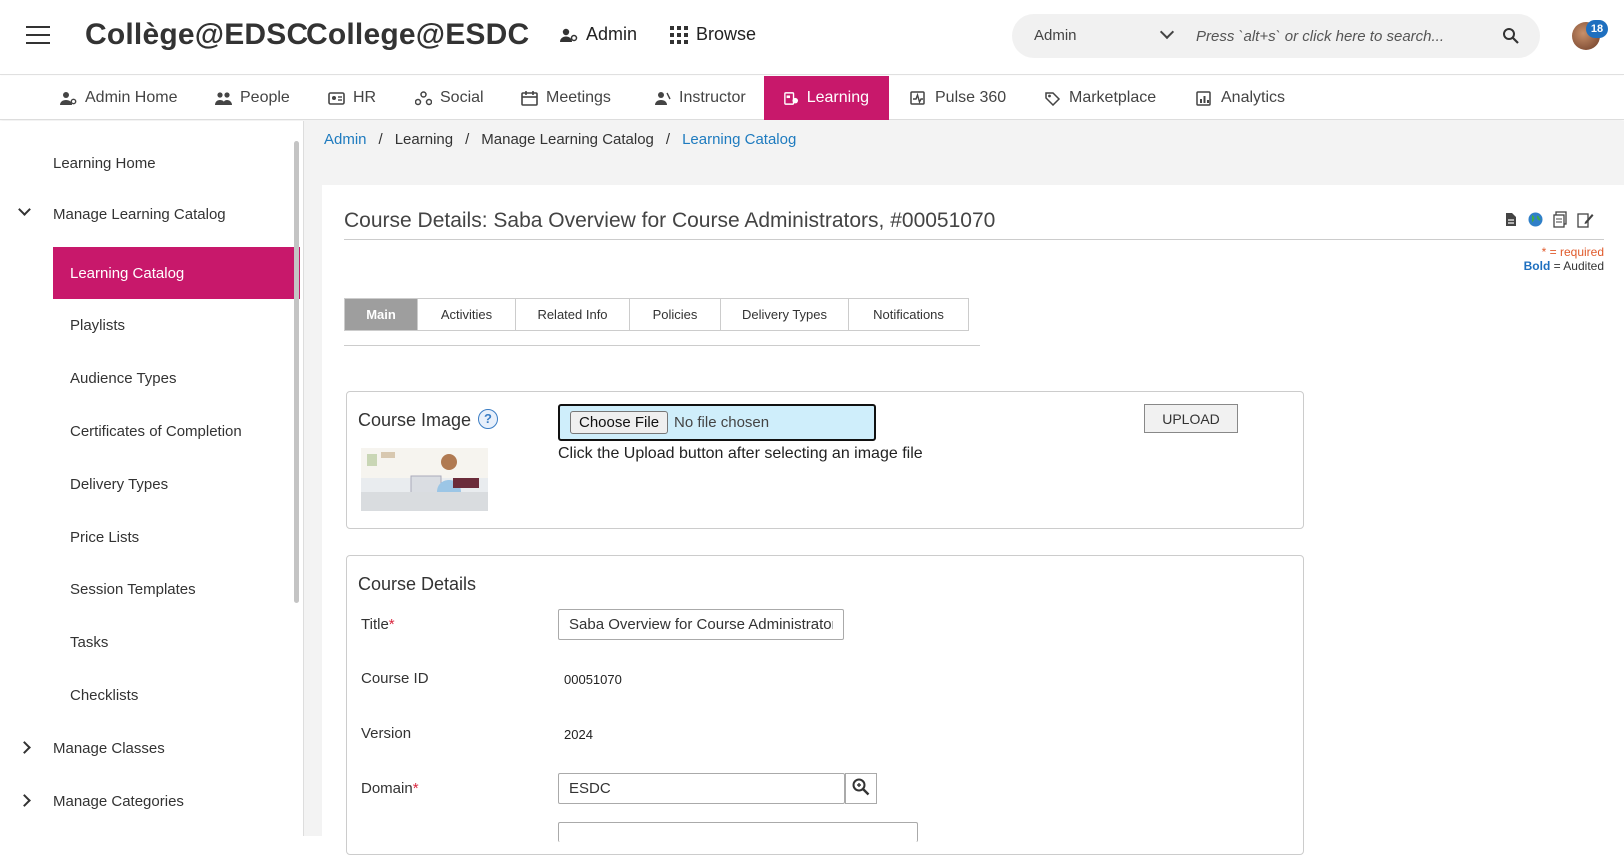 Image resolution: width=1624 pixels, height=855 pixels. I want to click on section-heading: Course Image, so click(415, 420).